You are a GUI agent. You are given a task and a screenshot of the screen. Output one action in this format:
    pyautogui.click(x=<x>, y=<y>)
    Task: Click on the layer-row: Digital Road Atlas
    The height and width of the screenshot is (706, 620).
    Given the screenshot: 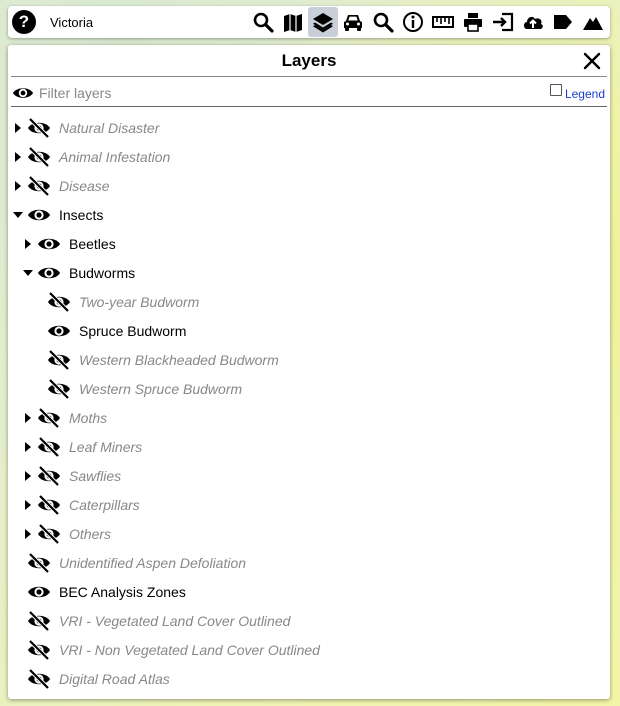 What is the action you would take?
    pyautogui.click(x=309, y=678)
    